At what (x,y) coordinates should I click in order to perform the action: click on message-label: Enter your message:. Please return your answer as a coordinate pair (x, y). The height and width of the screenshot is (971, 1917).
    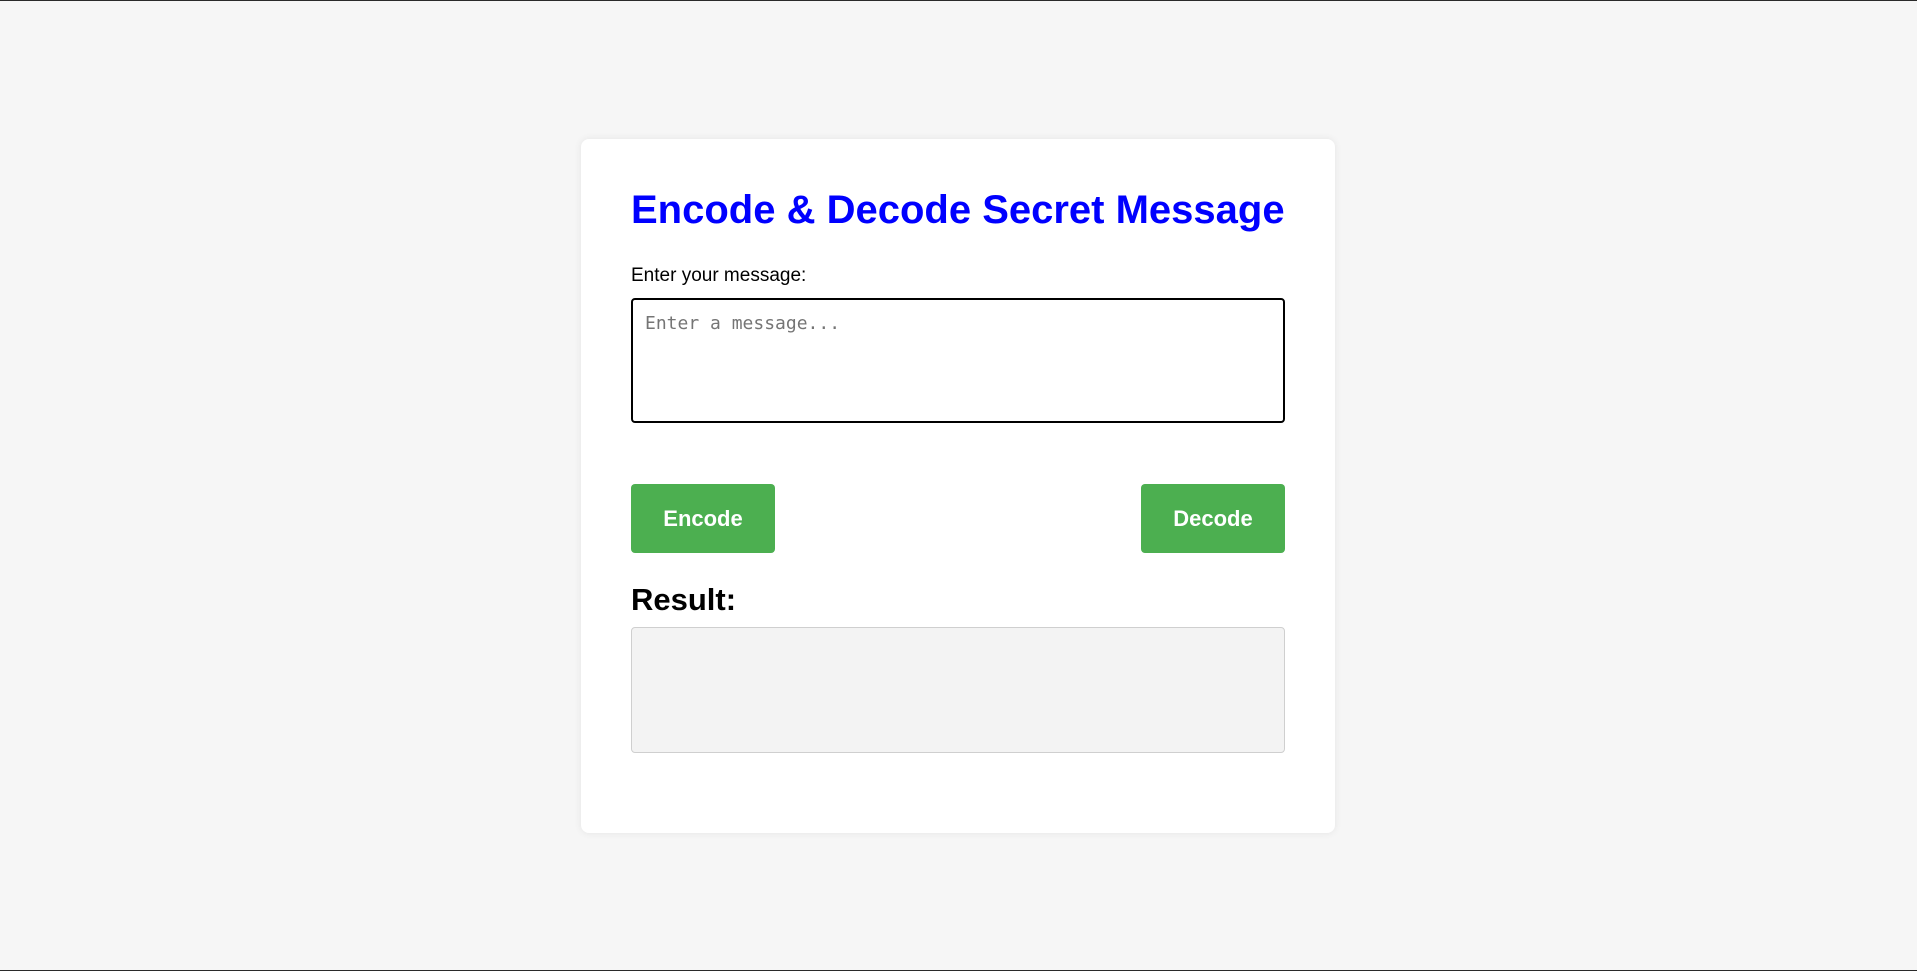
    Looking at the image, I should click on (719, 275).